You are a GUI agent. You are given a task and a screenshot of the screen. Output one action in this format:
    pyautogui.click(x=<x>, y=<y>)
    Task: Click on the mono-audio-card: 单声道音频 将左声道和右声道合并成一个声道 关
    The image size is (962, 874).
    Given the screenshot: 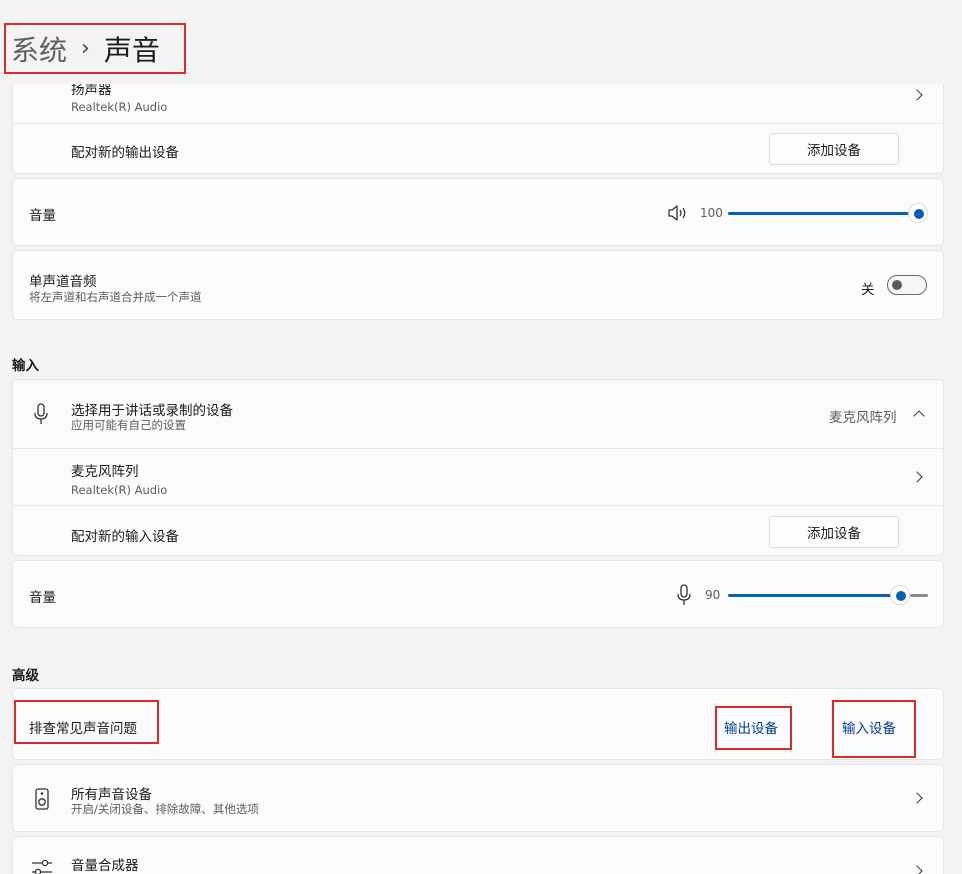 What is the action you would take?
    pyautogui.click(x=478, y=285)
    